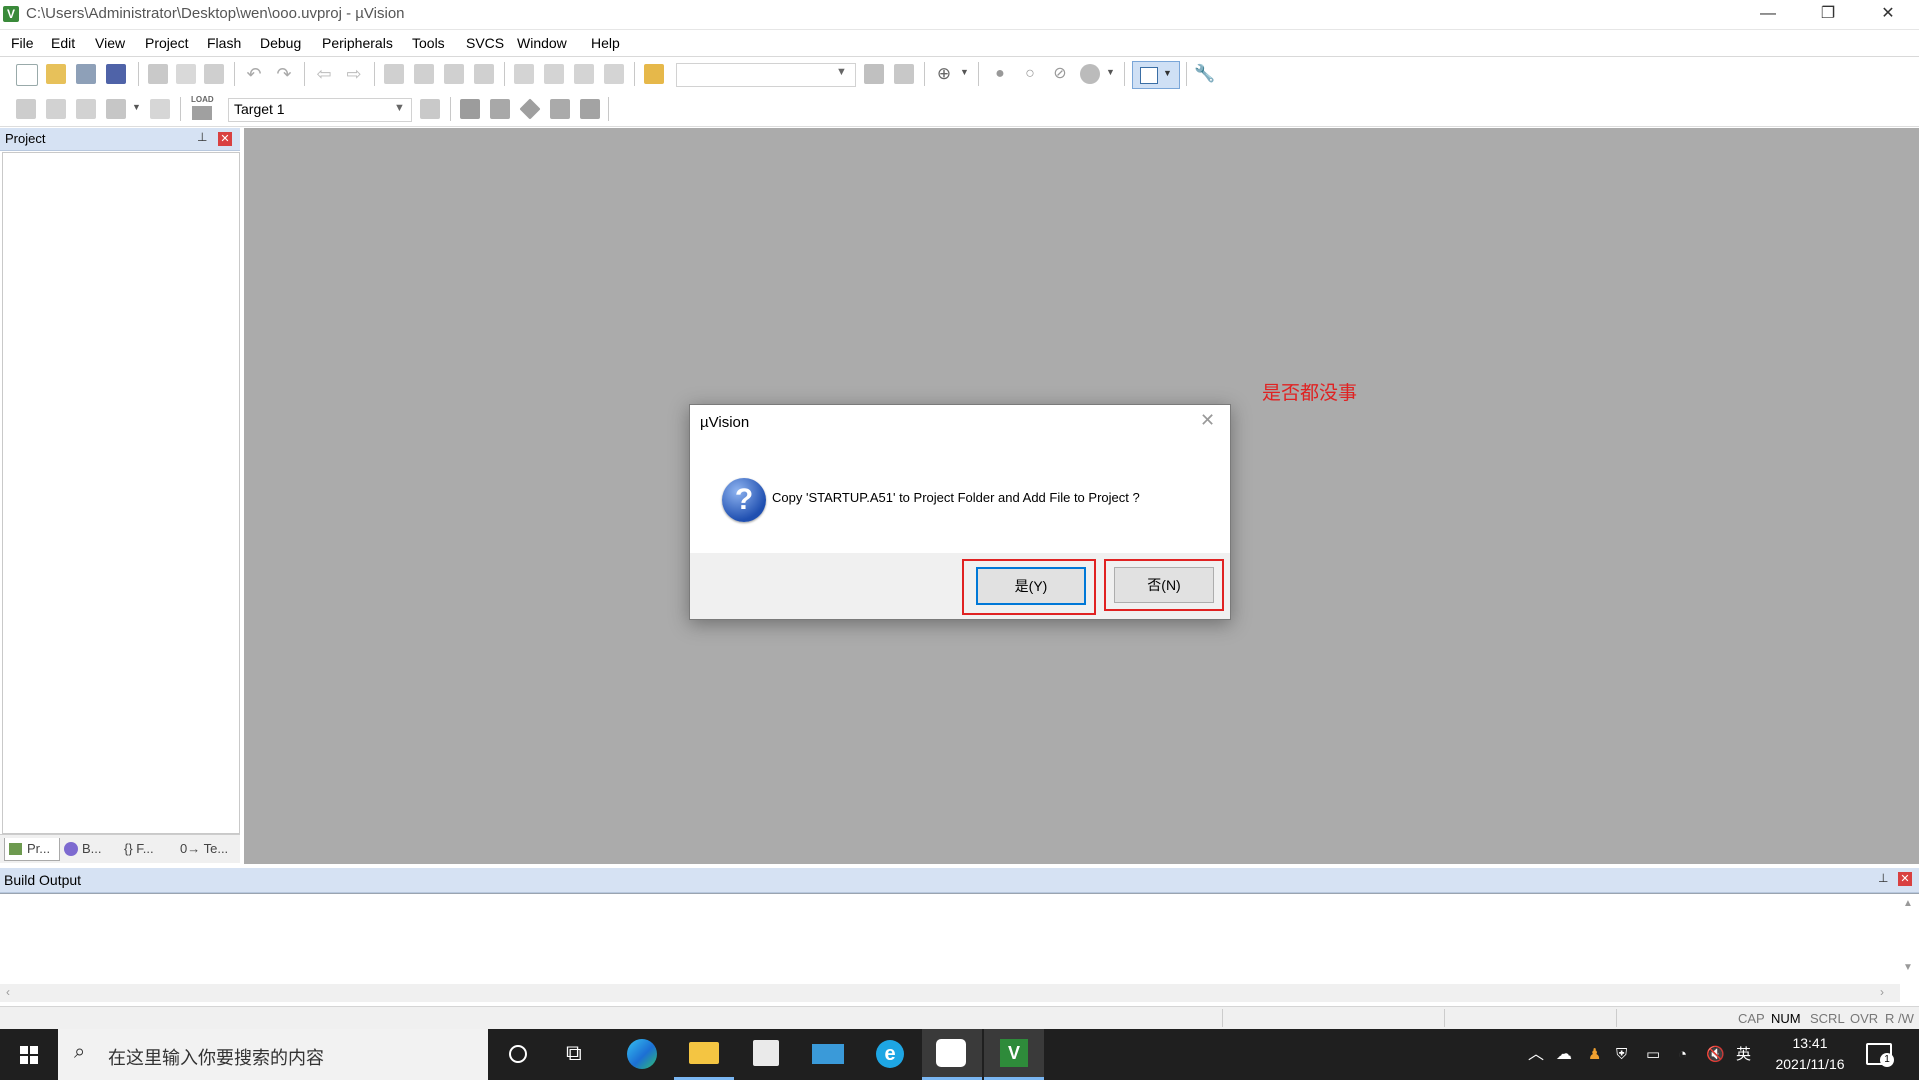 The image size is (1919, 1080). What do you see at coordinates (642, 1054) in the screenshot?
I see `edge-taskbar-app` at bounding box center [642, 1054].